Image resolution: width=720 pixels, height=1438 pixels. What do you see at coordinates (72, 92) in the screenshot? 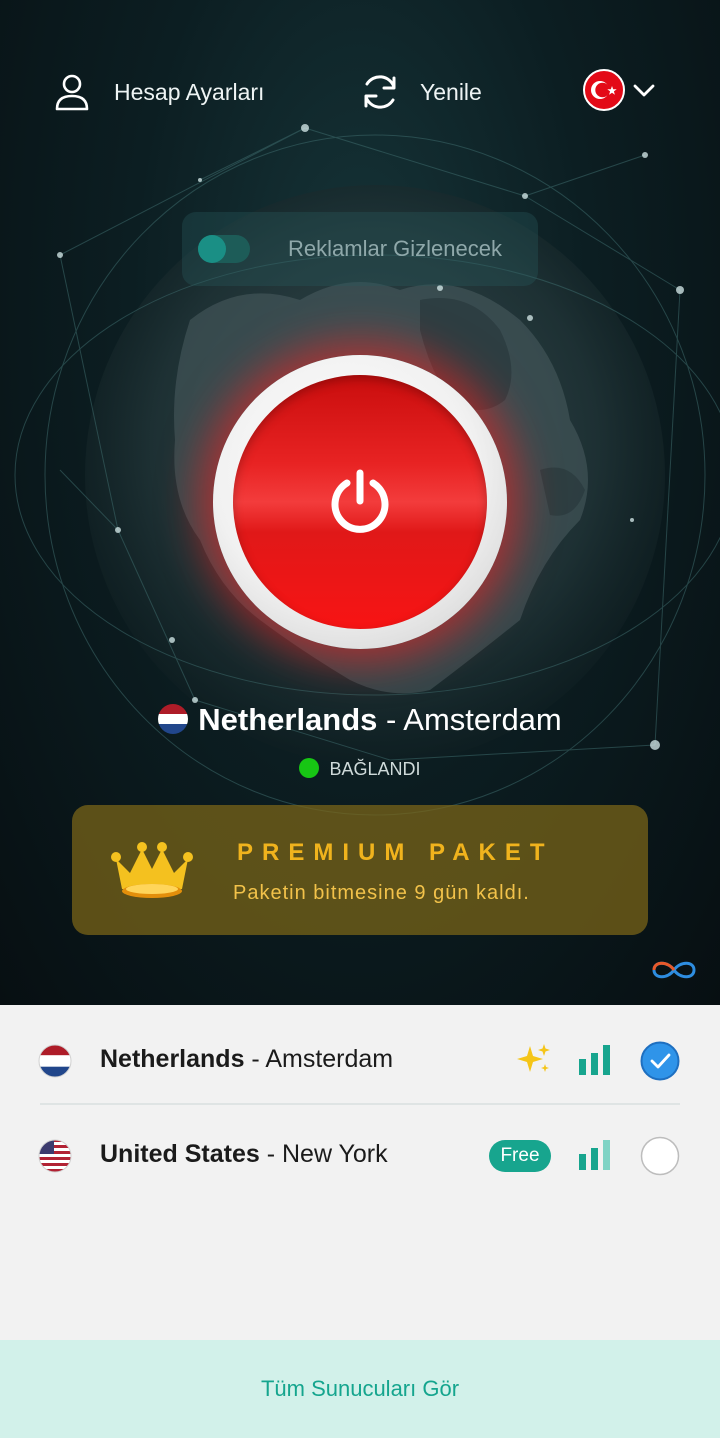
I see `user-icon` at bounding box center [72, 92].